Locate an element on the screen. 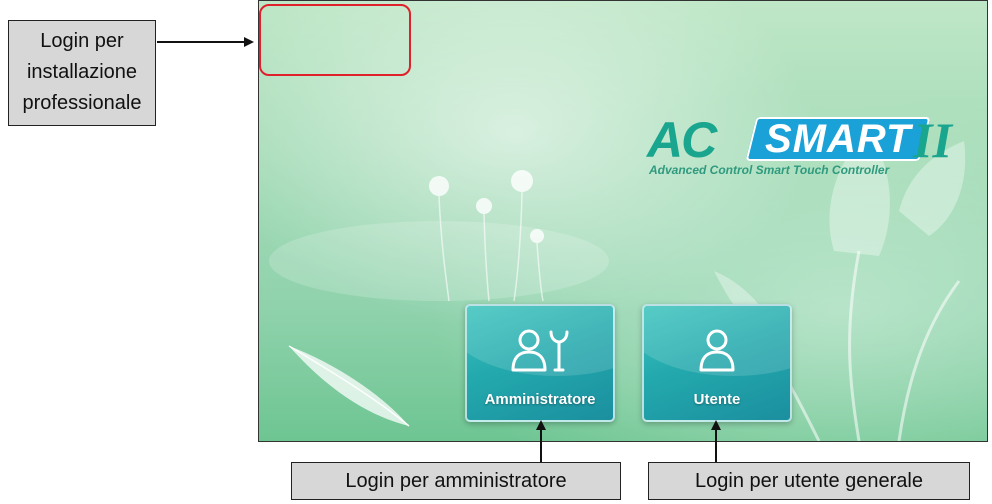 Image resolution: width=992 pixels, height=504 pixels. callout-installer-login: Login per installazione professionale is located at coordinates (82, 73).